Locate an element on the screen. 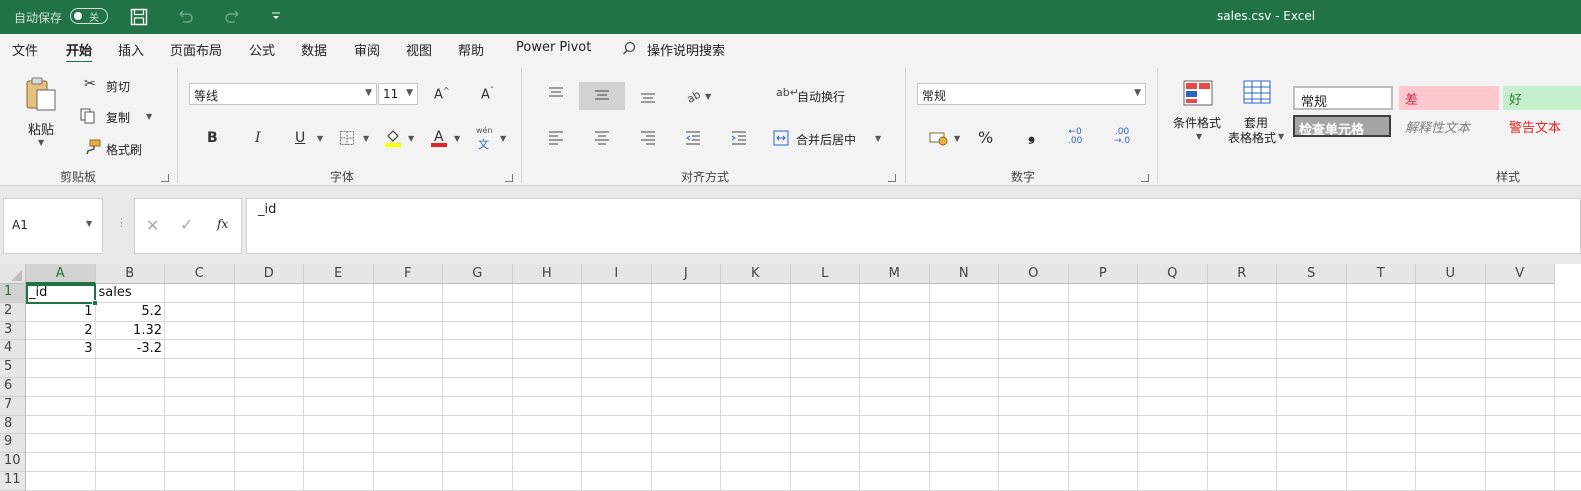 The image size is (1581, 491). style-explanatory: 解释性文本 is located at coordinates (1449, 126).